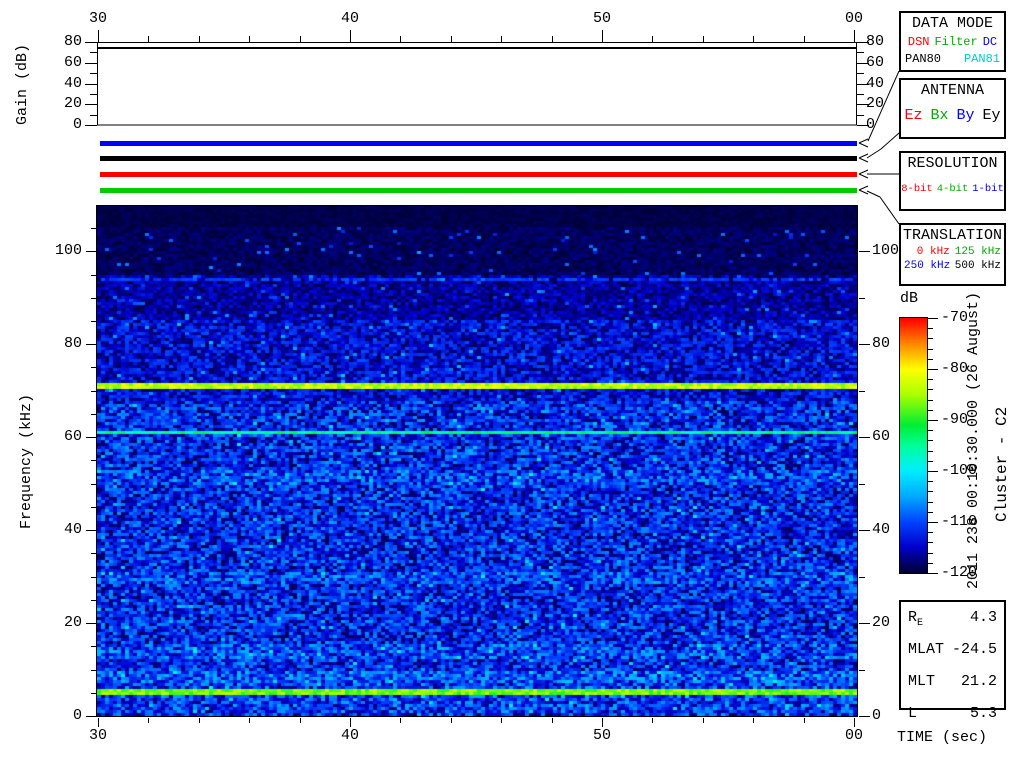 This screenshot has width=1024, height=768. I want to click on antenna-options-row: Ez Bx By Ey, so click(952, 115).